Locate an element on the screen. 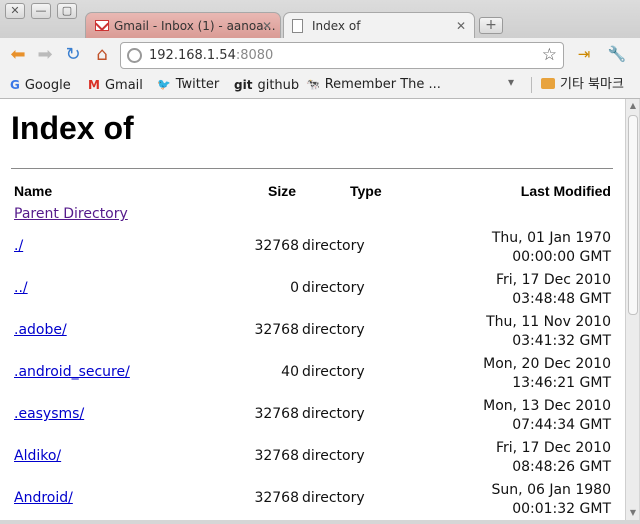  vertical-scrollbar: ▲ ▼ is located at coordinates (632, 309).